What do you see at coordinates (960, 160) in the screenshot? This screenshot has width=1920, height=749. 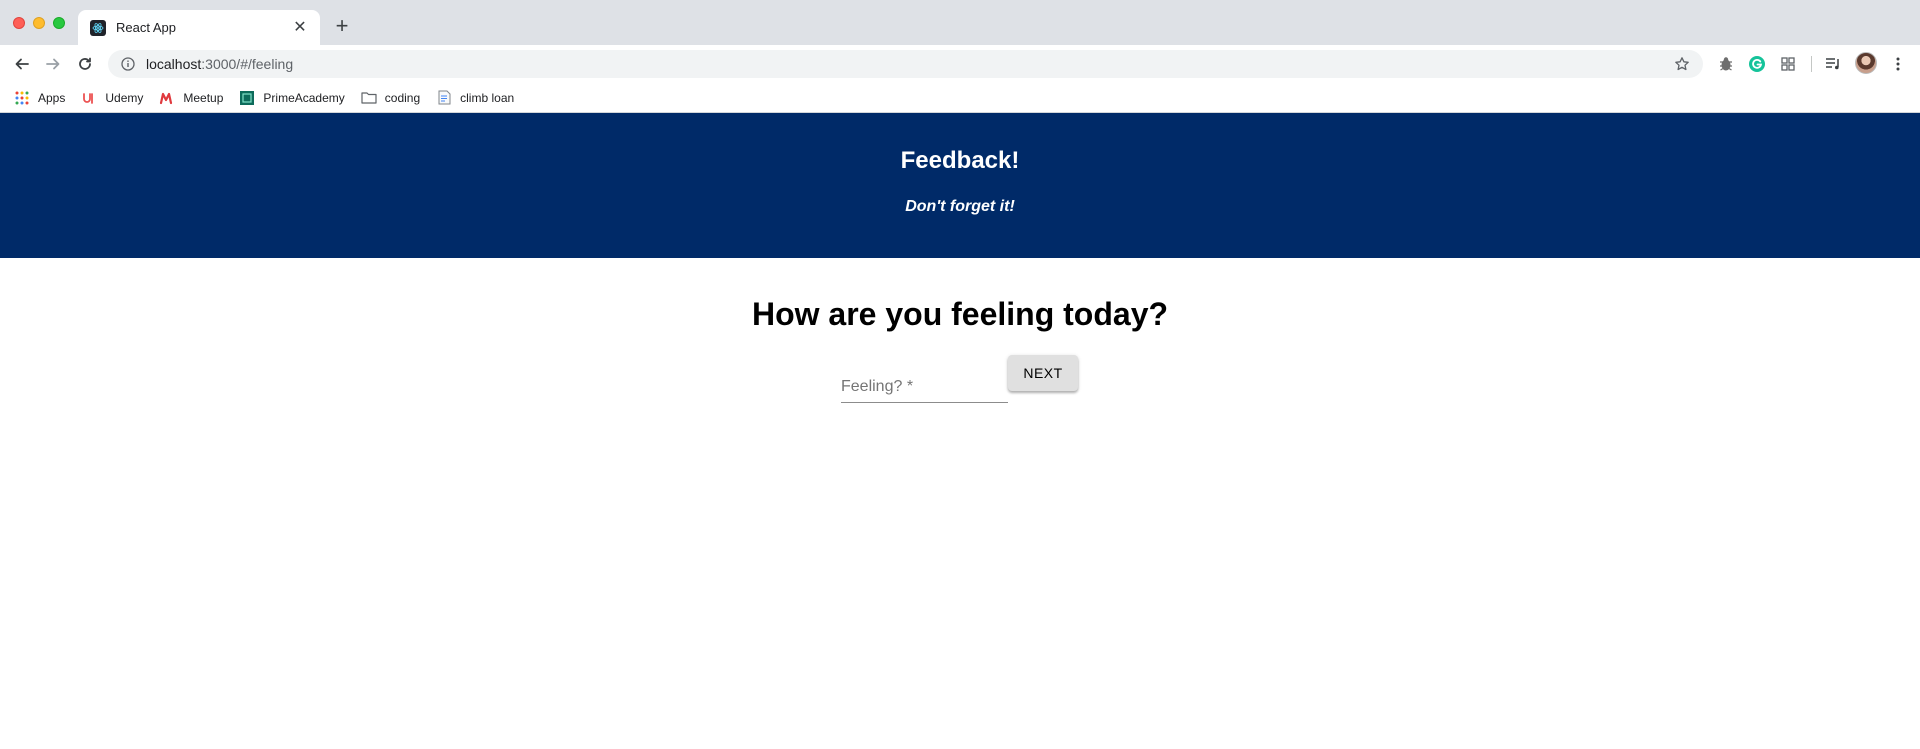 I see `header-title: Feedback!` at bounding box center [960, 160].